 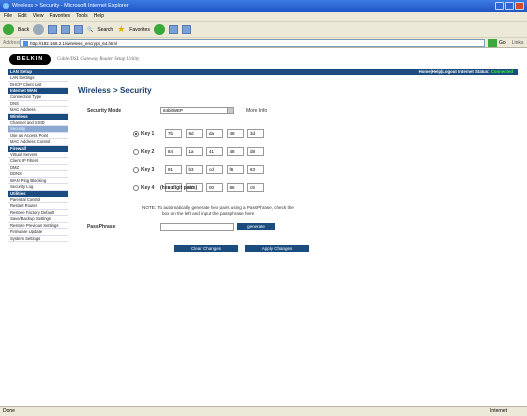 What do you see at coordinates (23, 30) in the screenshot?
I see `back-button-label: Back` at bounding box center [23, 30].